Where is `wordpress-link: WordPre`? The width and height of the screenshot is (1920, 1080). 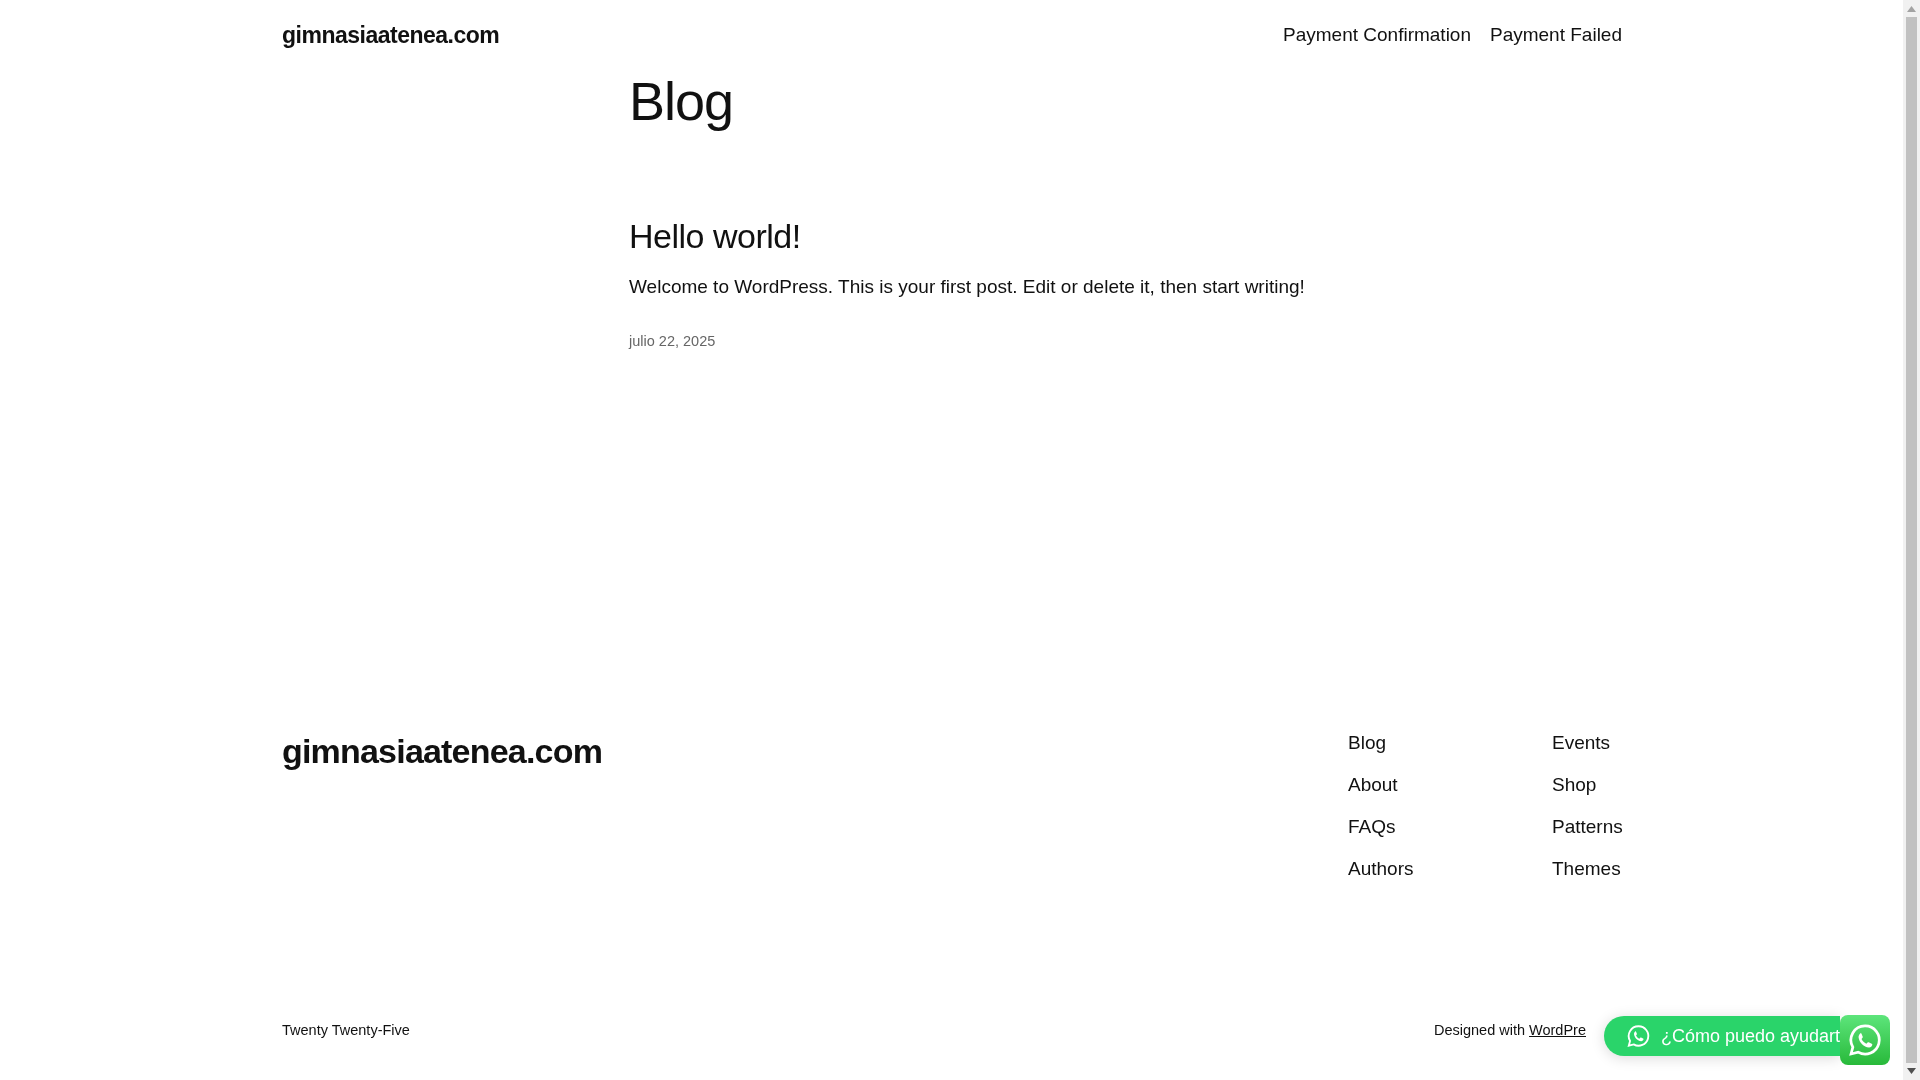
wordpress-link: WordPre is located at coordinates (1557, 1030).